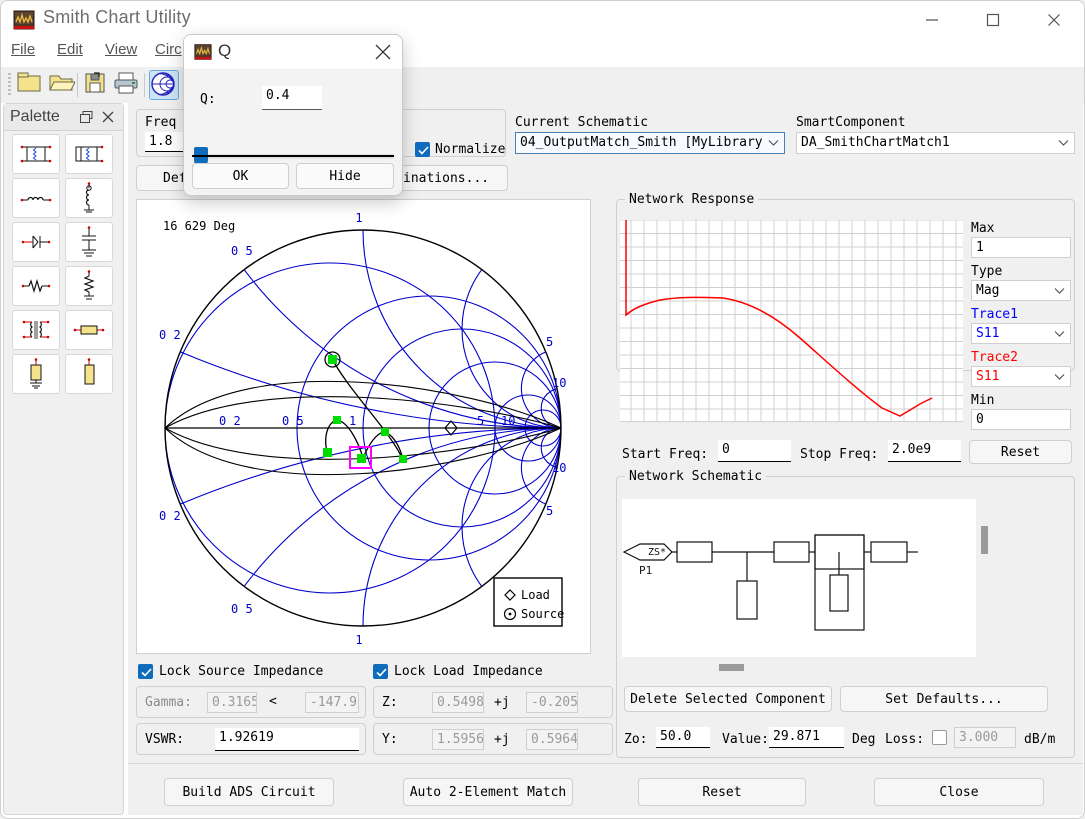 This screenshot has height=819, width=1085. I want to click on normalize-checkbox, so click(422, 149).